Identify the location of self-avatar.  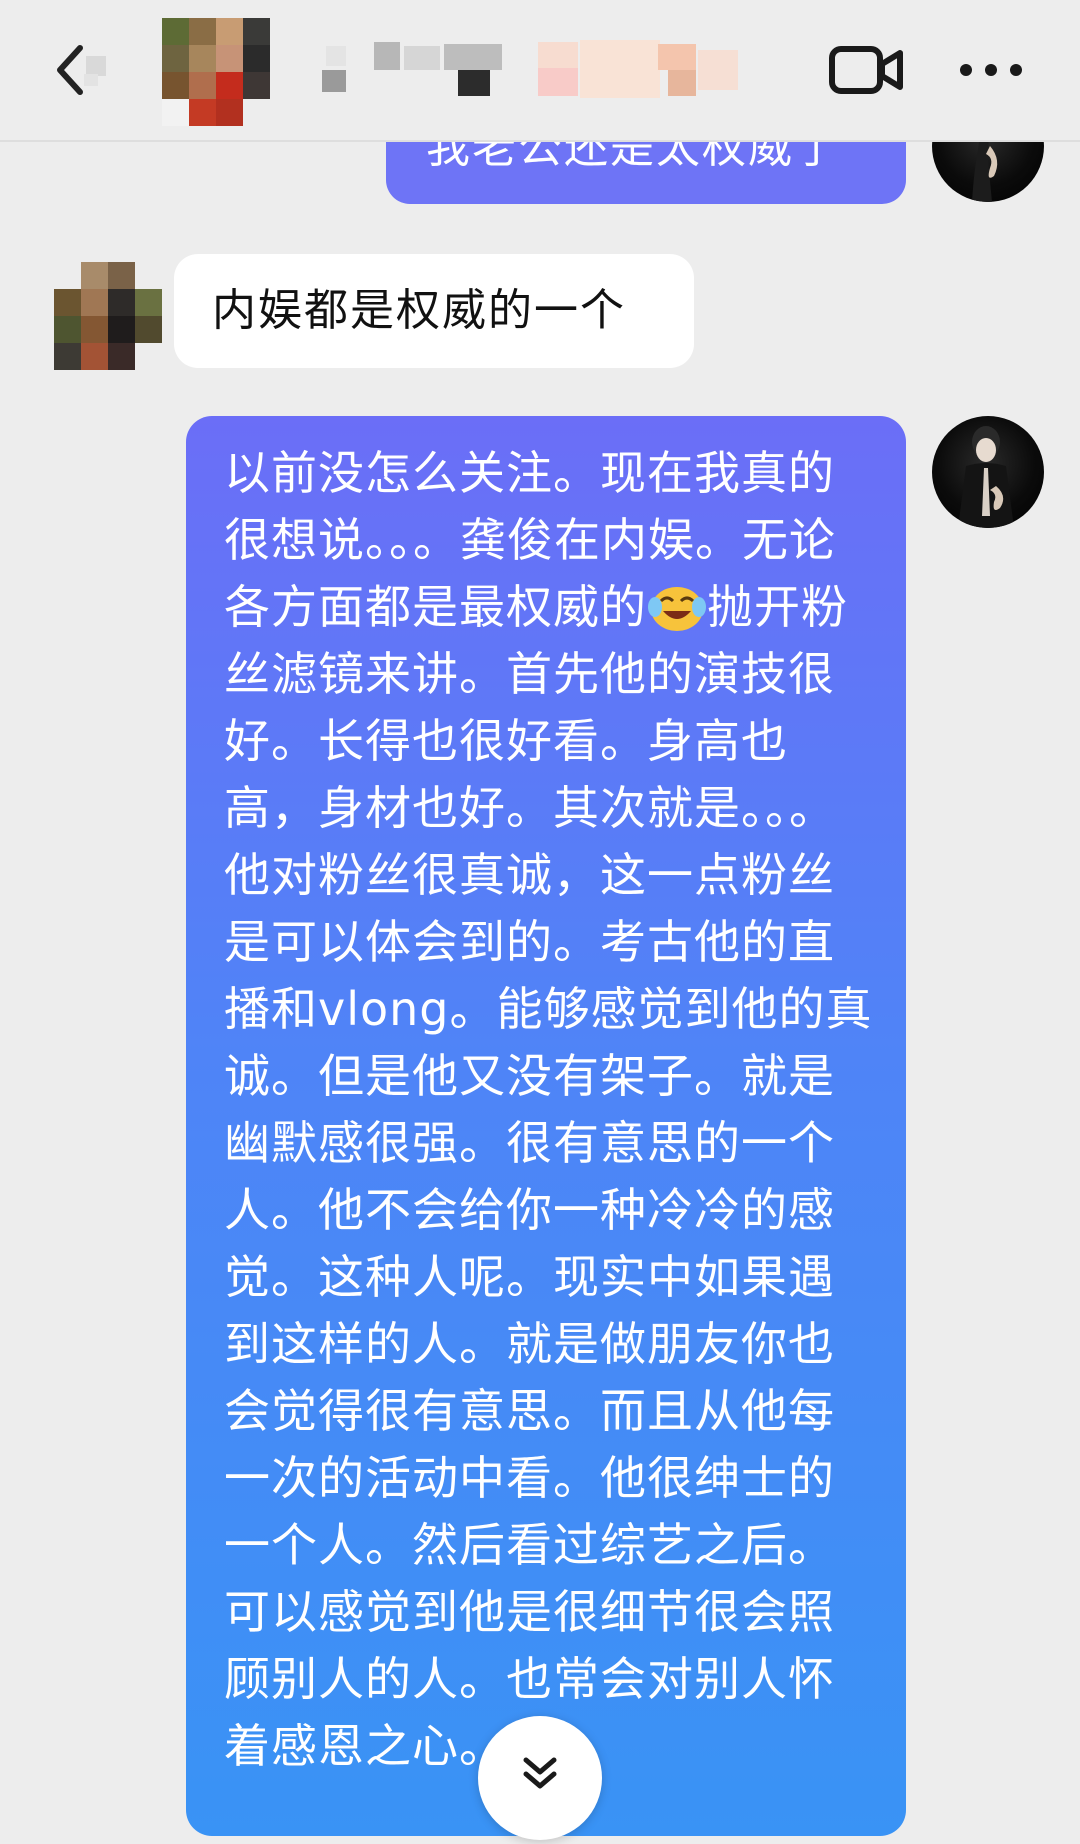
(988, 472).